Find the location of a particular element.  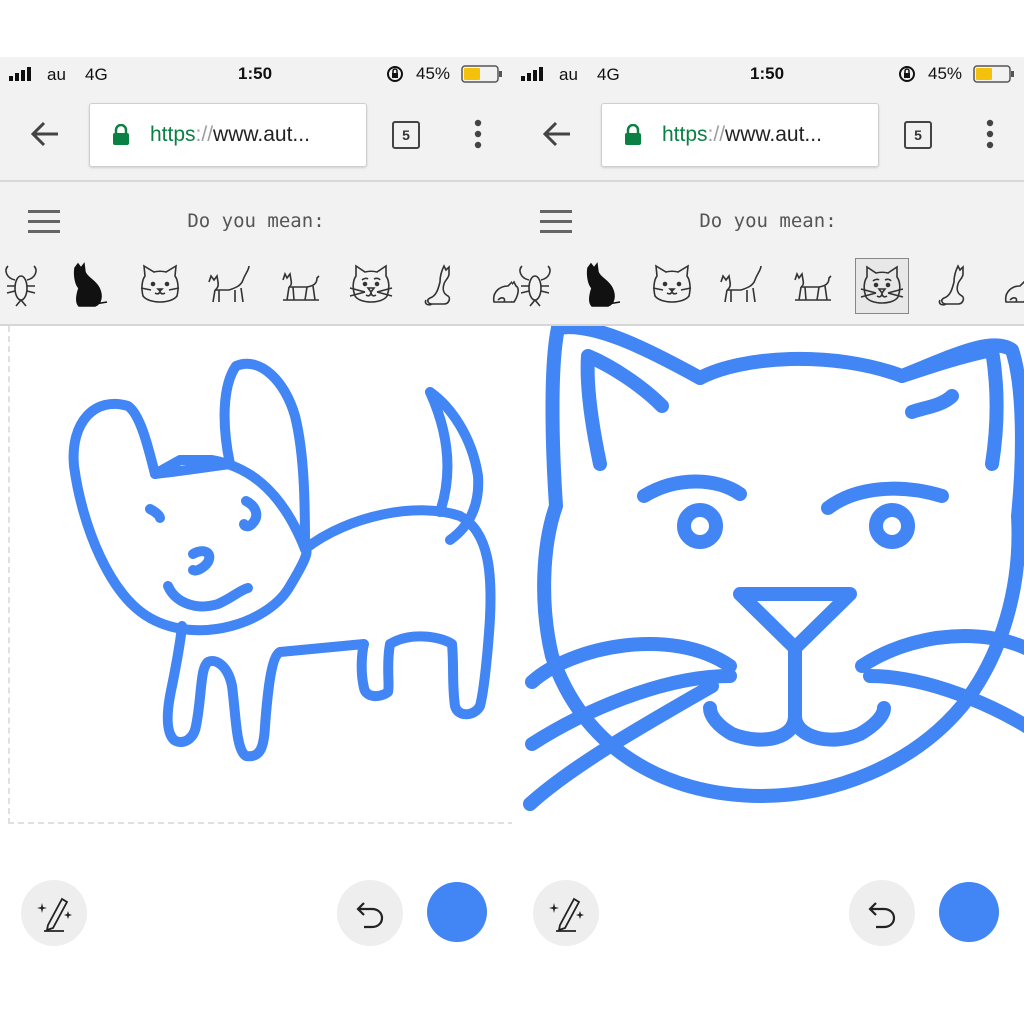

suggestion-cat-face-whiskers-selected is located at coordinates (882, 286).